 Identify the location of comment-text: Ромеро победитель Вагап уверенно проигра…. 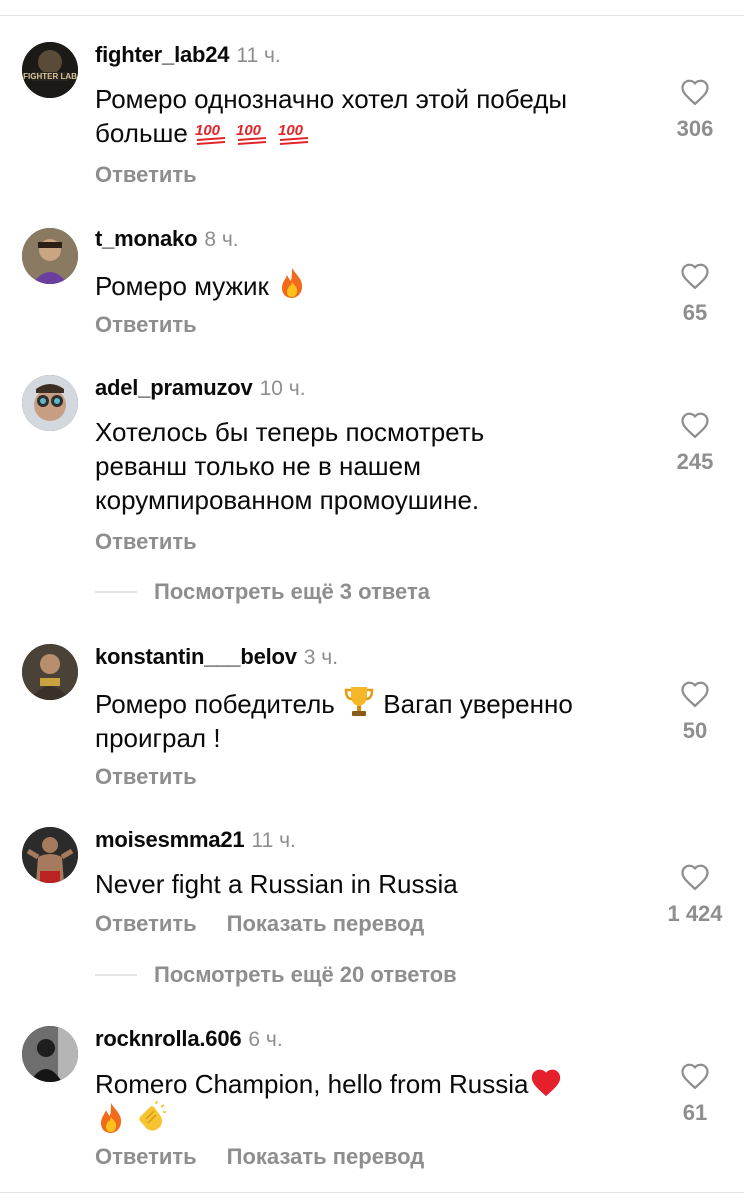
(375, 719).